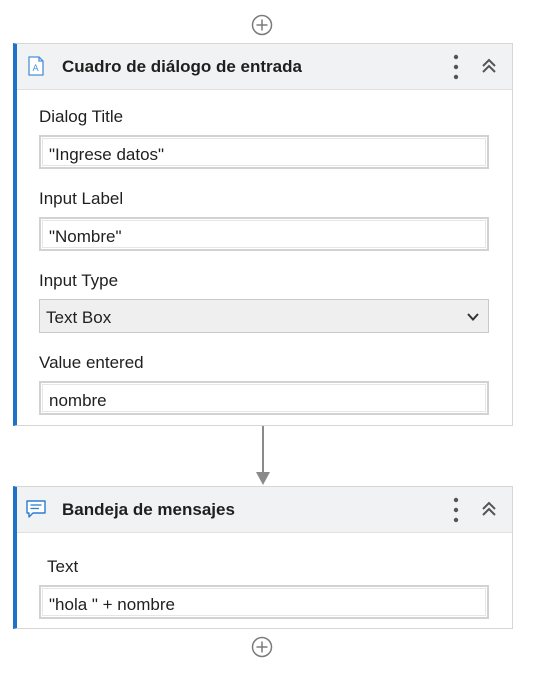 The width and height of the screenshot is (534, 678). Describe the element at coordinates (79, 317) in the screenshot. I see `input-type-value: Text Box` at that location.